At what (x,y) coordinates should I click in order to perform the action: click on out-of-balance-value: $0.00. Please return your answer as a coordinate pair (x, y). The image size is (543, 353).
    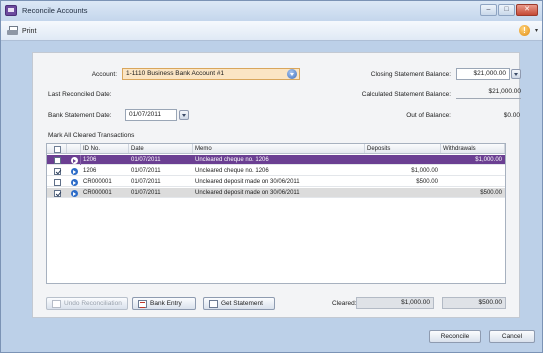
    Looking at the image, I should click on (511, 115).